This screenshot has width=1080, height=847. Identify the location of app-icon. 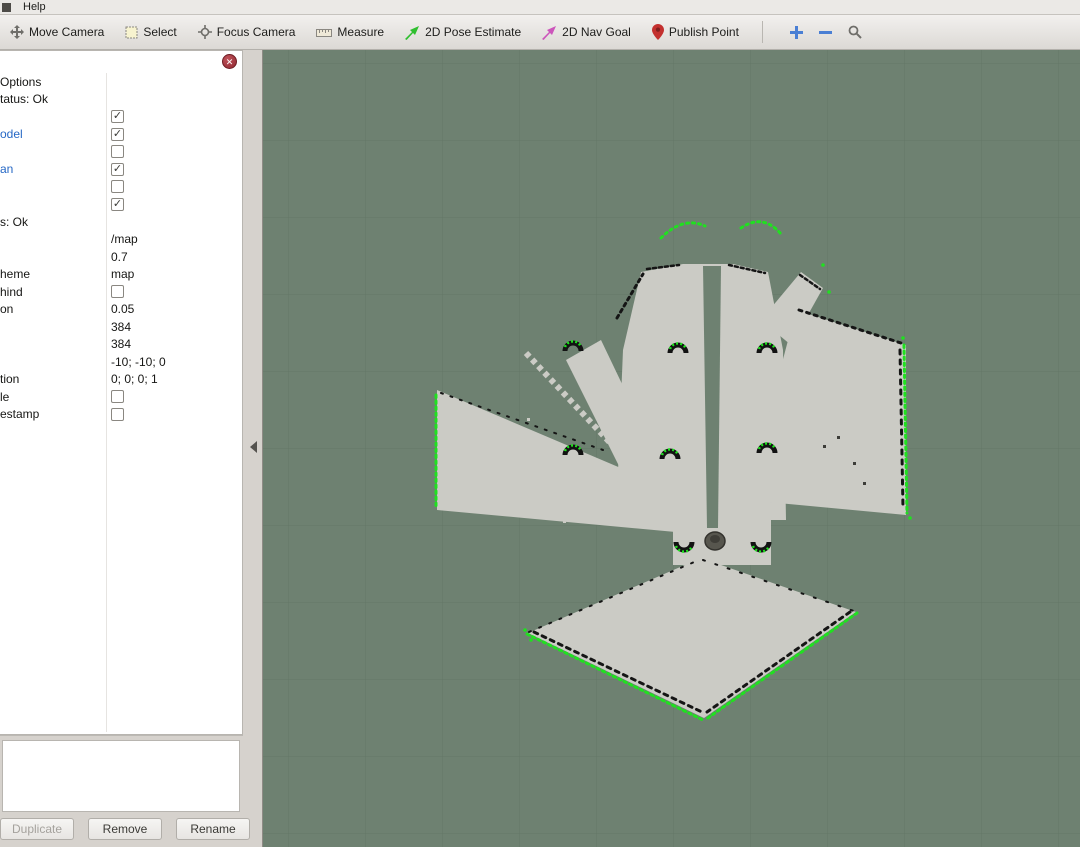
(6, 7).